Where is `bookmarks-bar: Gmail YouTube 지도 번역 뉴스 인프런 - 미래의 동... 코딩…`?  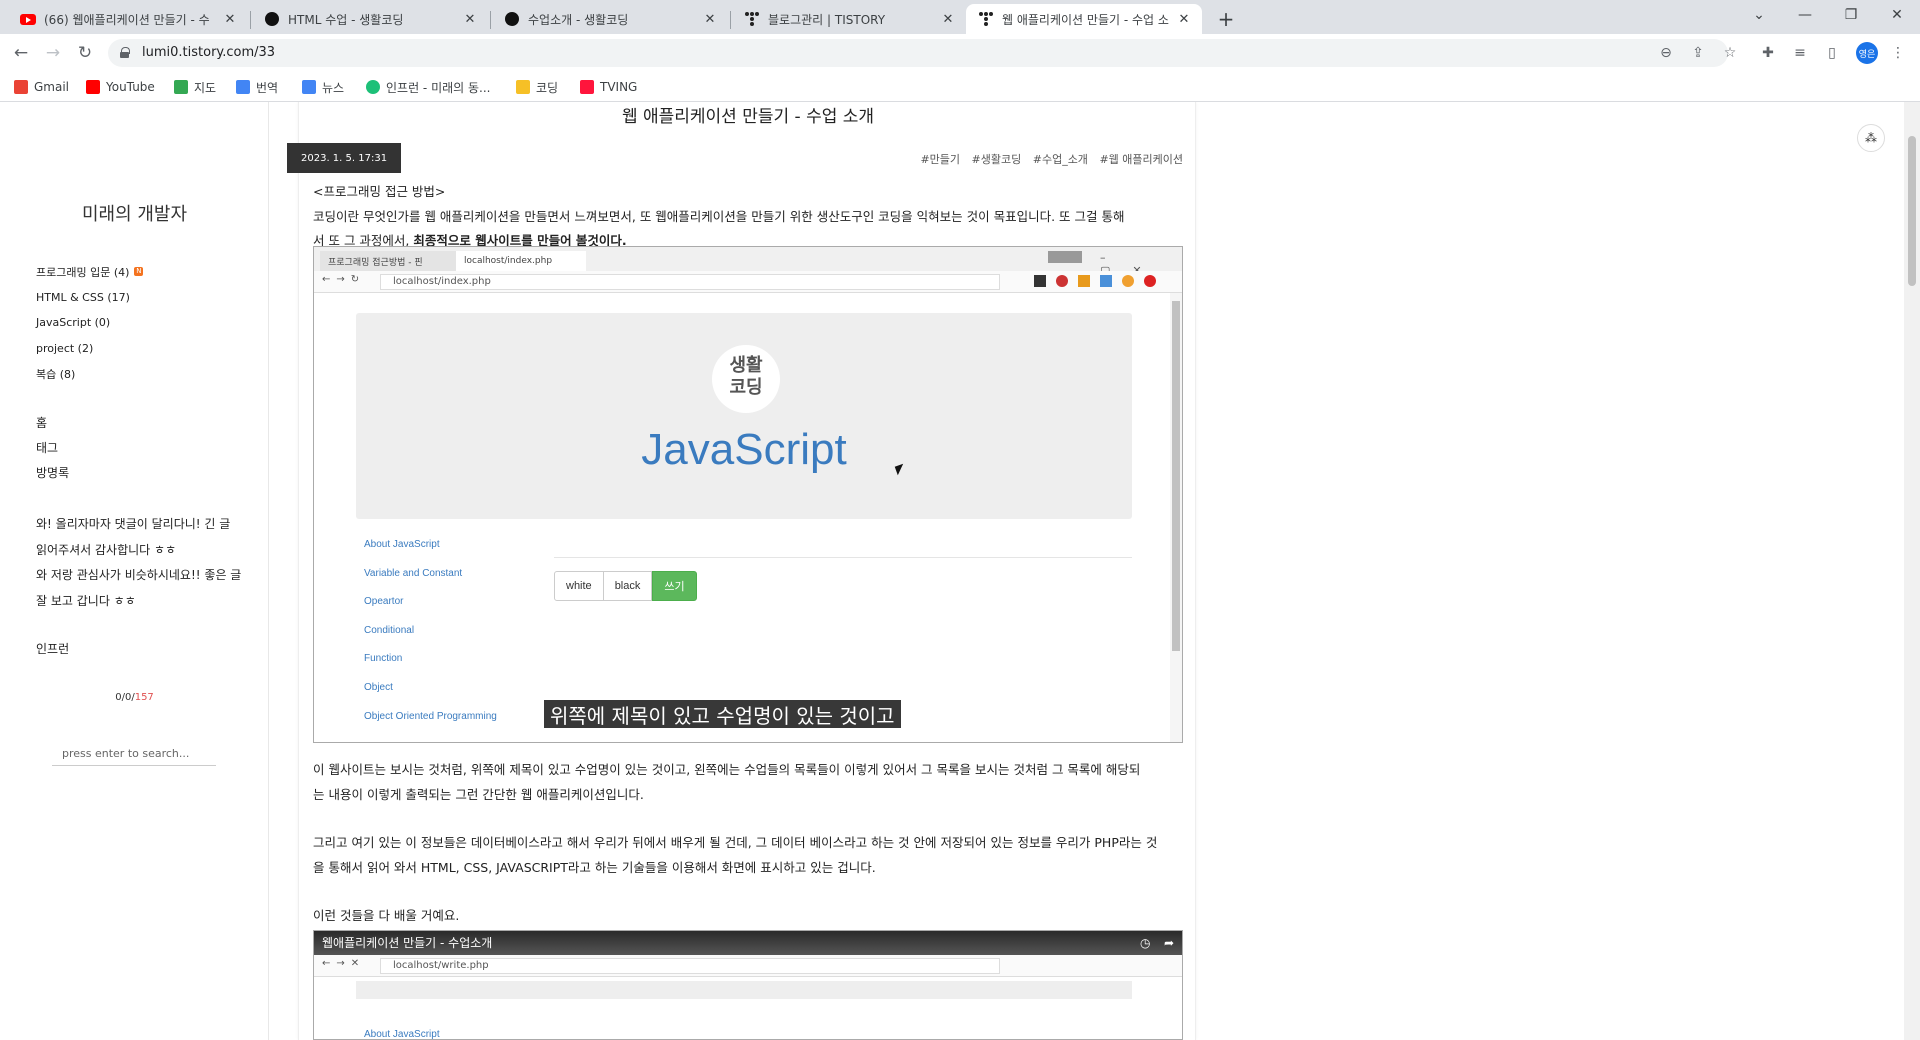
bookmarks-bar: Gmail YouTube 지도 번역 뉴스 인프런 - 미래의 동... 코딩… is located at coordinates (960, 87).